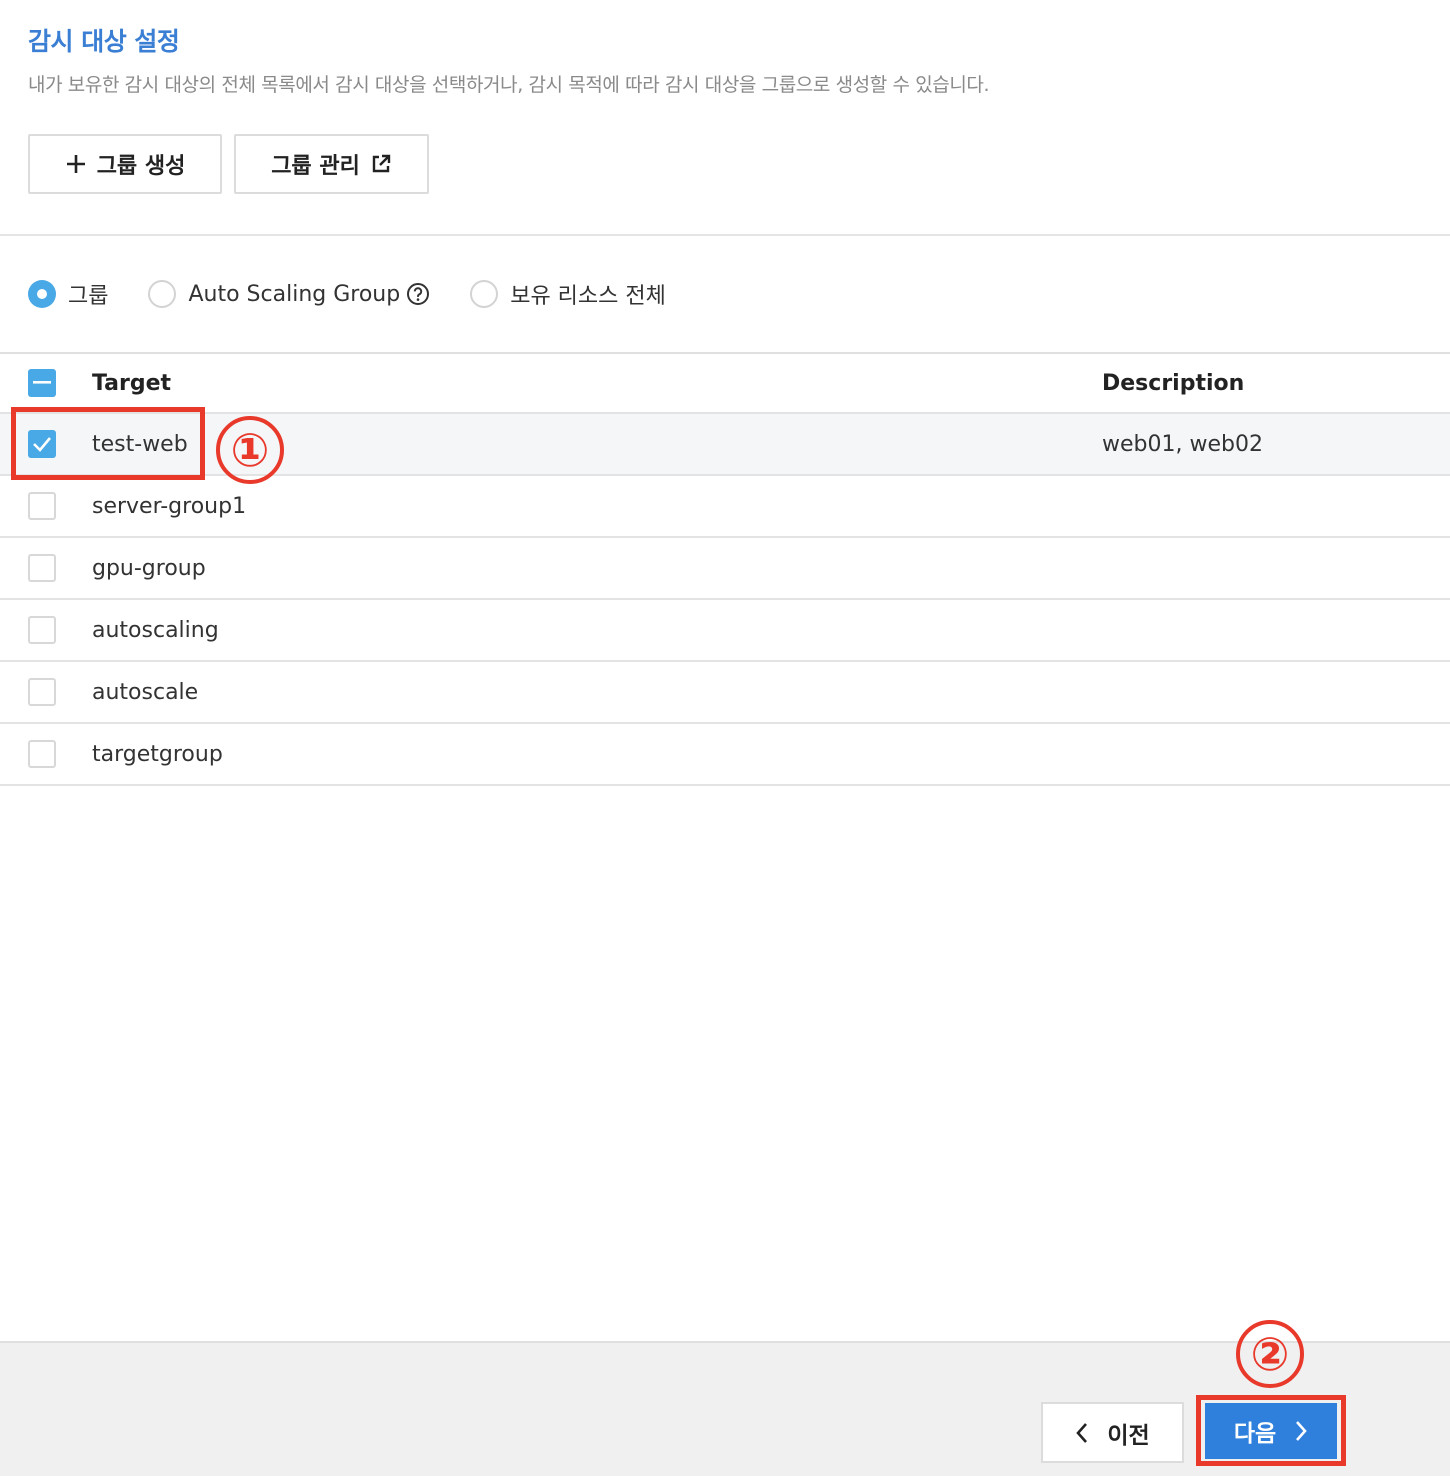 This screenshot has width=1450, height=1476. Describe the element at coordinates (725, 693) in the screenshot. I see `table-row: autoscale` at that location.